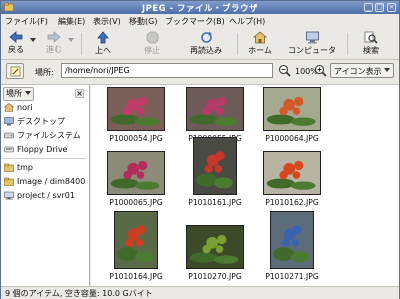 This screenshot has height=299, width=400. I want to click on location-label: 場所:, so click(44, 72).